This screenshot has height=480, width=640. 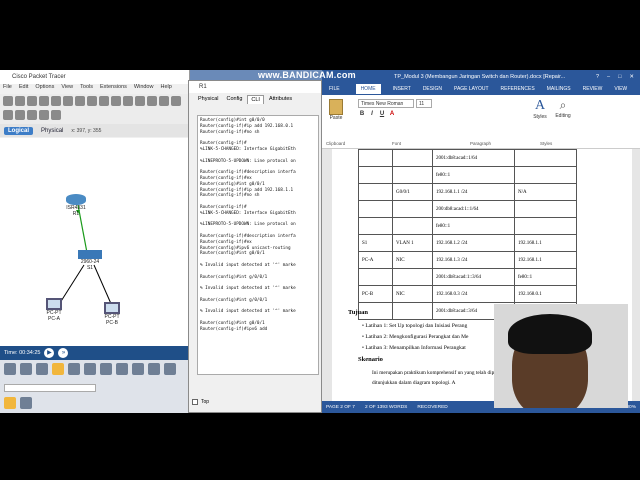 What do you see at coordinates (32, 101) in the screenshot?
I see `save-icon` at bounding box center [32, 101].